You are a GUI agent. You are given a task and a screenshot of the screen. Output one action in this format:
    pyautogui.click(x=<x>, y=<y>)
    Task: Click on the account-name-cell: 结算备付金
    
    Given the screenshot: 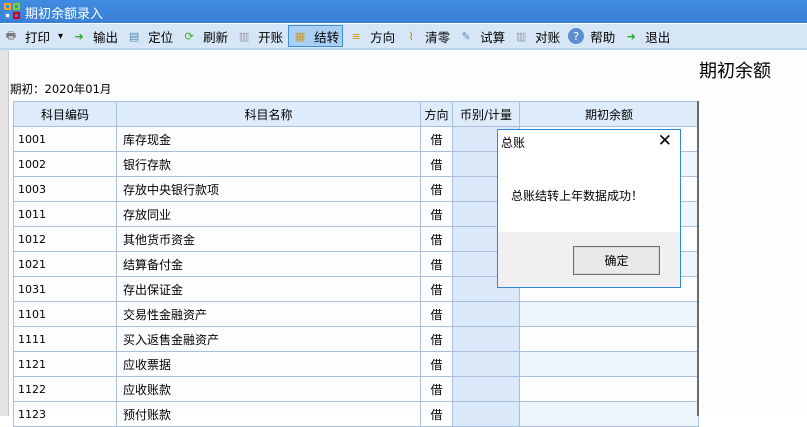 What is the action you would take?
    pyautogui.click(x=268, y=264)
    